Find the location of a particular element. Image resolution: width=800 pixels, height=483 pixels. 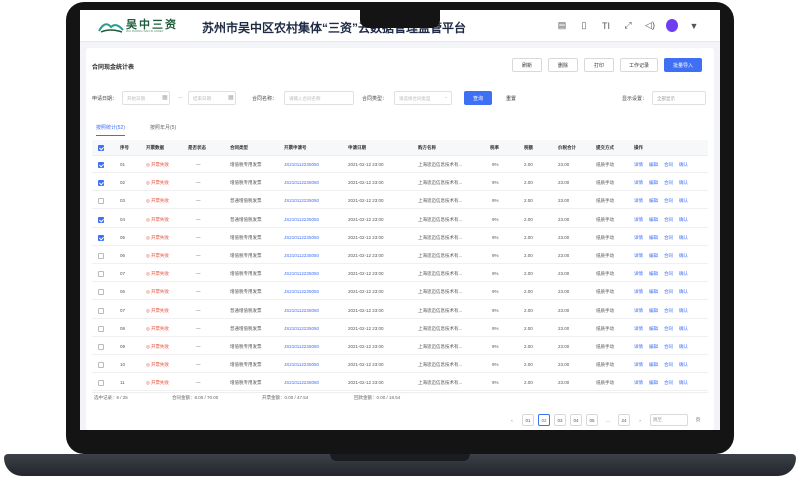

page-button: 01 is located at coordinates (528, 420).